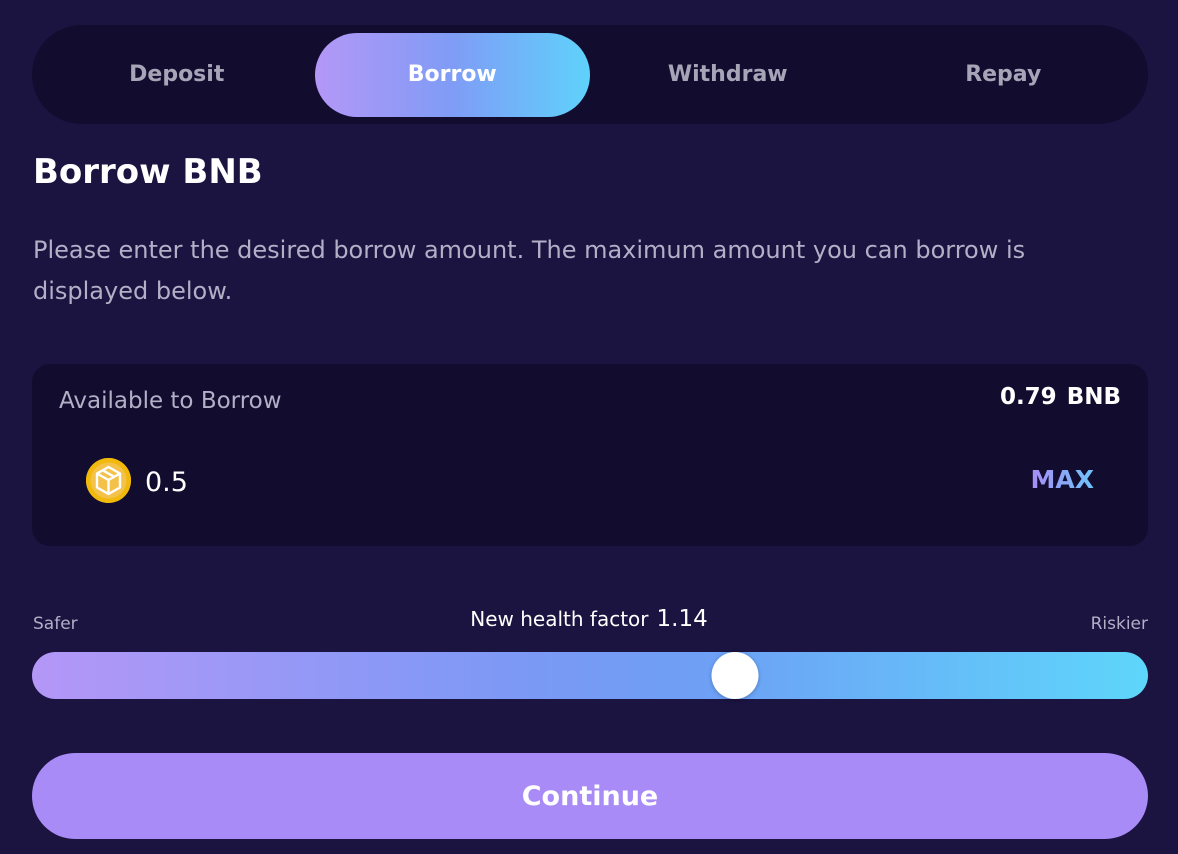  I want to click on available-amount: 0.79, so click(1028, 397).